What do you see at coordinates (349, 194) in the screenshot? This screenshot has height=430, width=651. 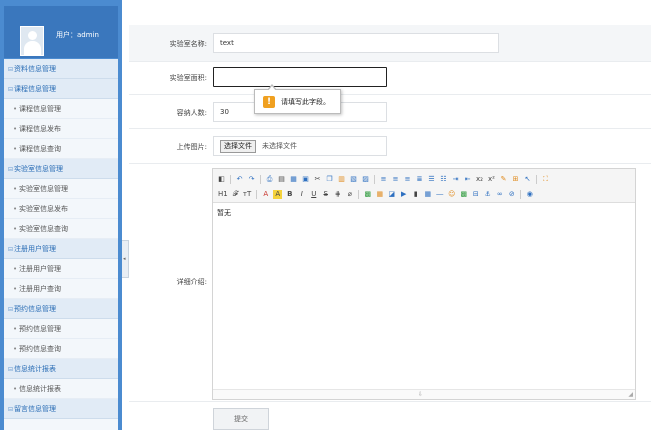 I see `remove-format-icon: ⌀` at bounding box center [349, 194].